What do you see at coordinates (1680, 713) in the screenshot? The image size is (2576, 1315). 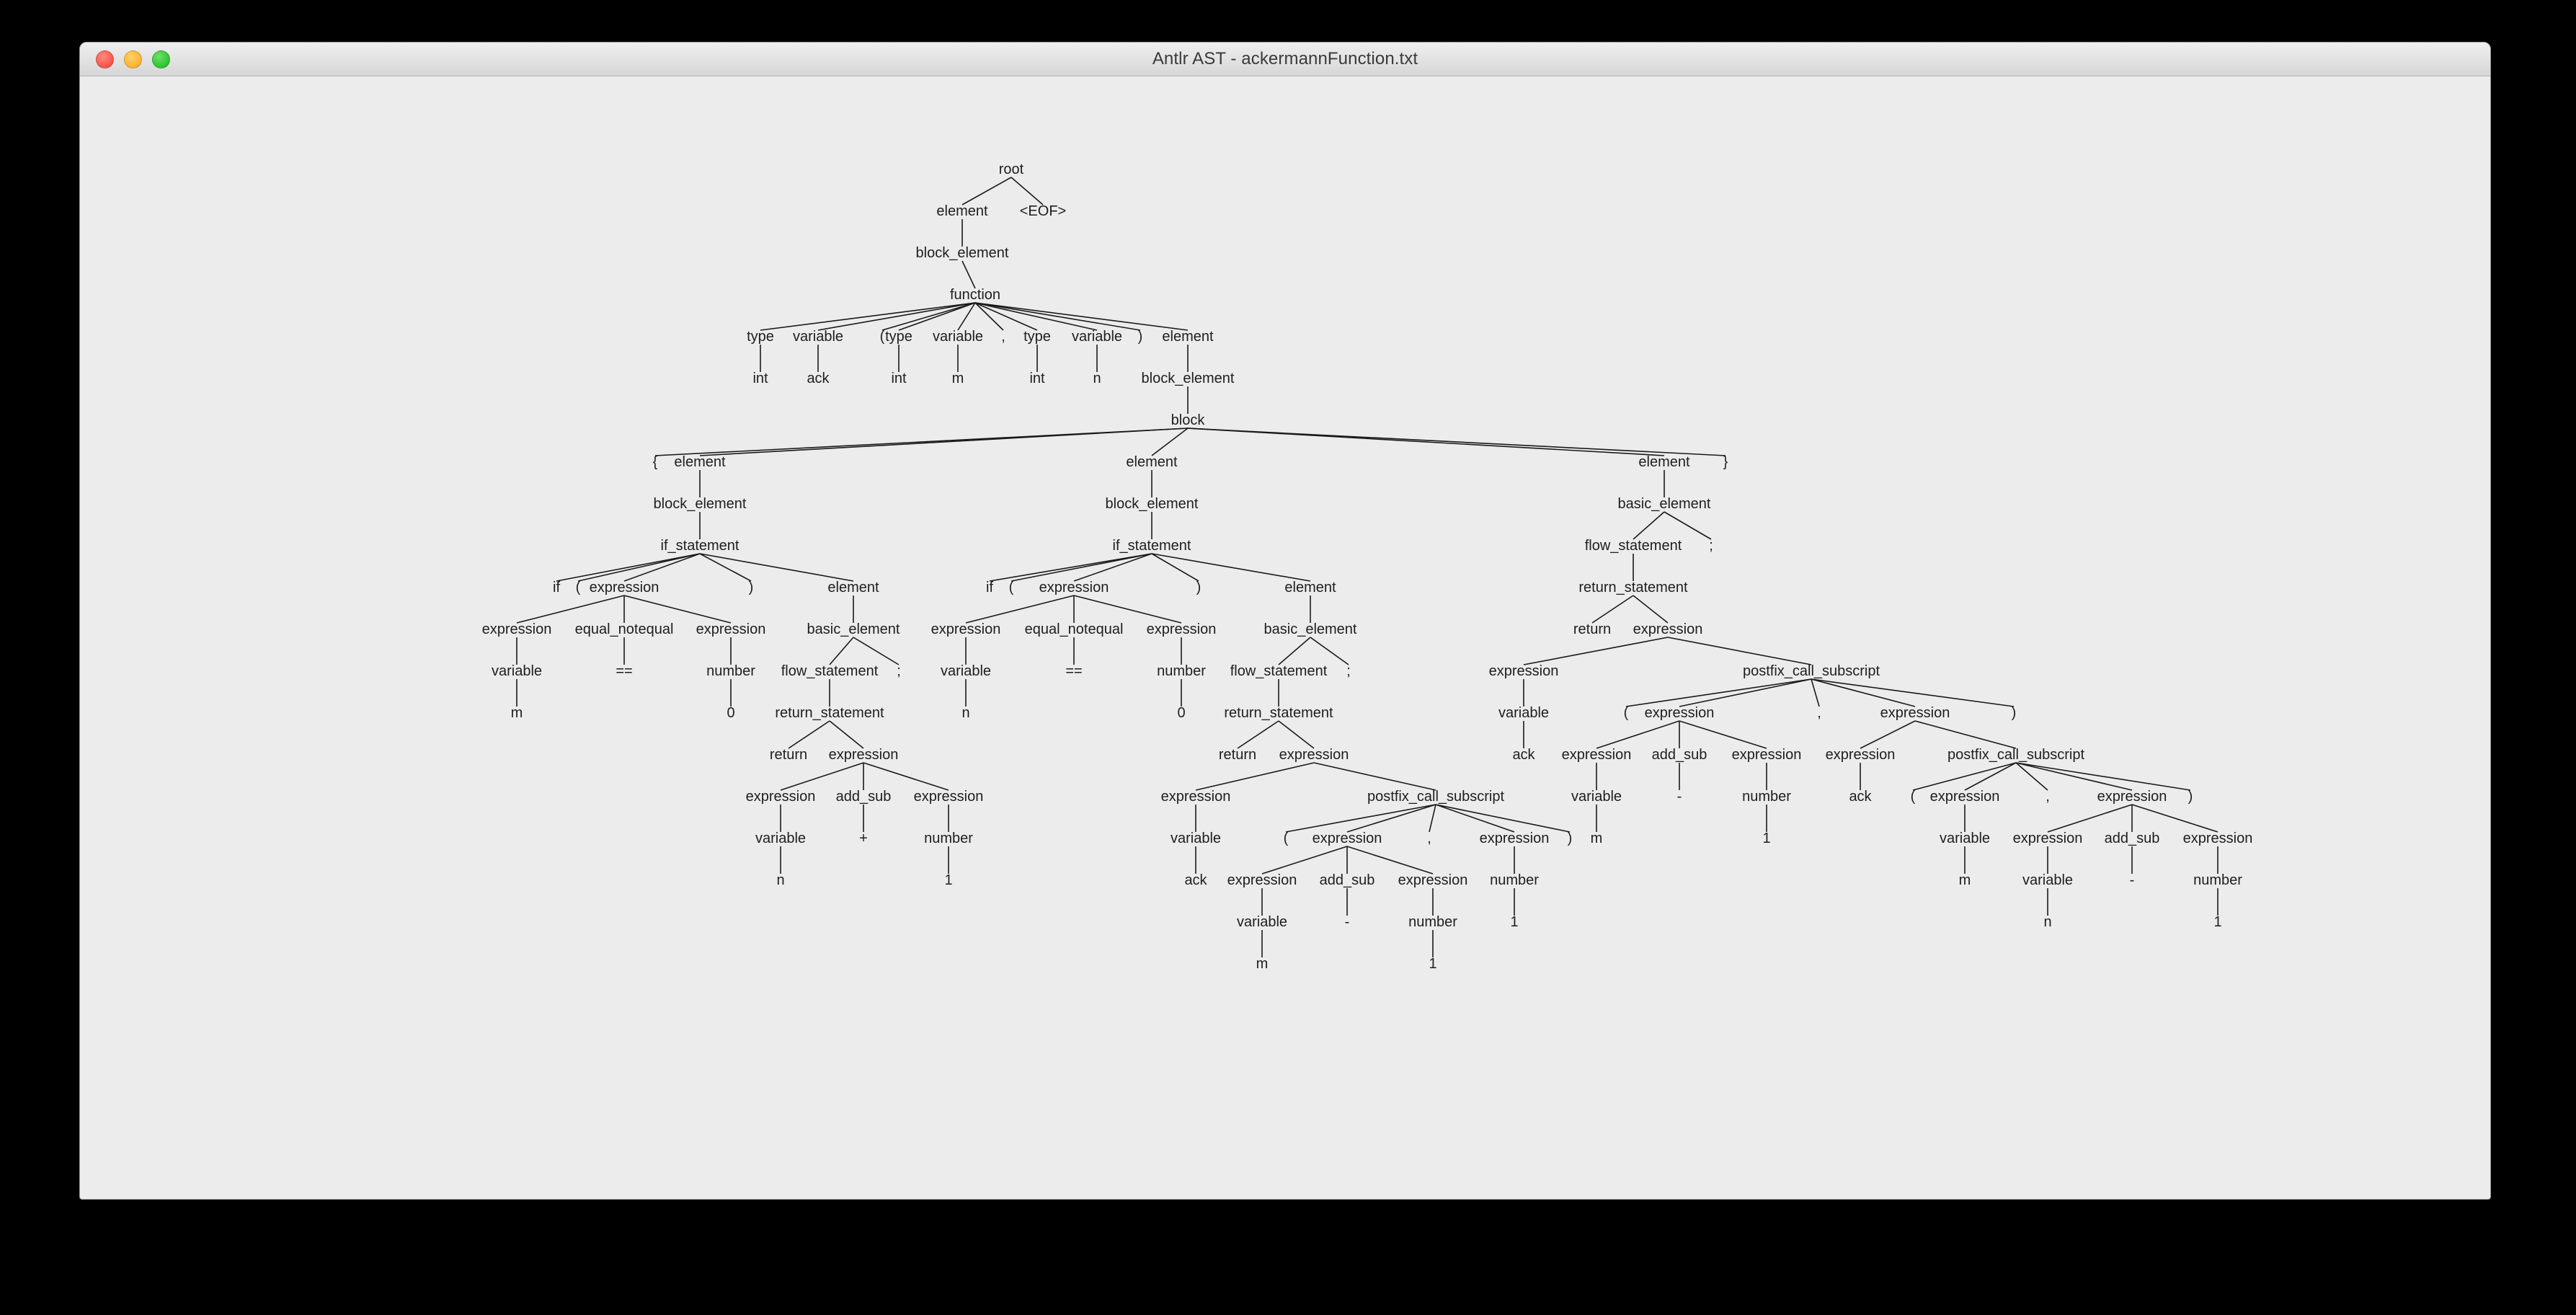 I see `ast-node-n107: expression` at bounding box center [1680, 713].